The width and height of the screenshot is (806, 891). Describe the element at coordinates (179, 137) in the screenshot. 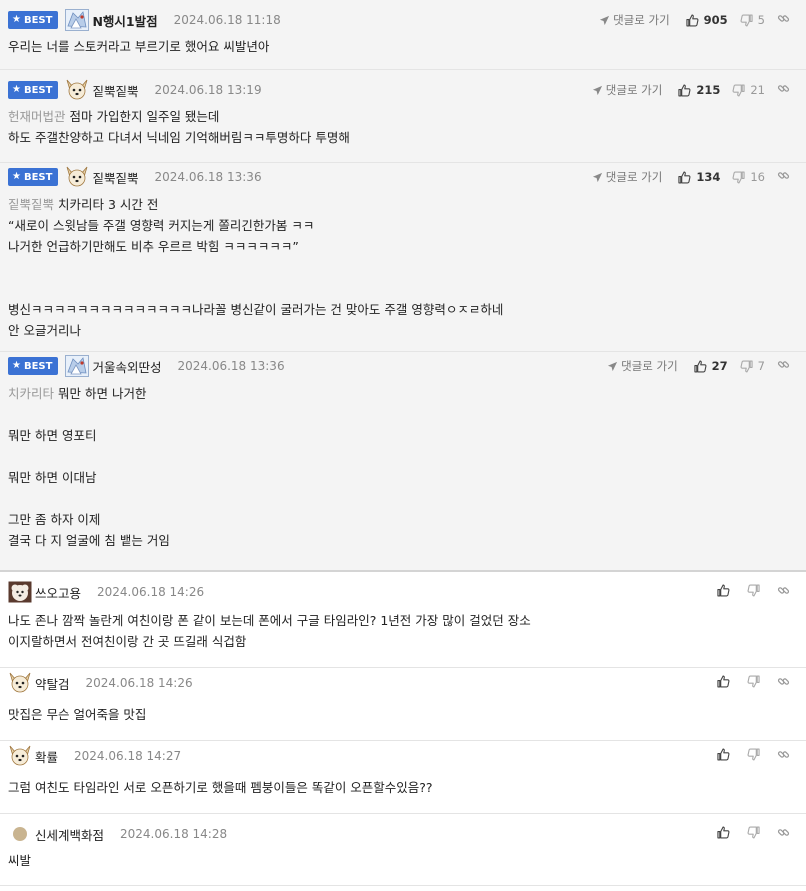

I see `comment-text: 하도 주갤찬양하고 다녀서 닉네임 기억해버림ㅋㅋ투명하다 투명해` at that location.